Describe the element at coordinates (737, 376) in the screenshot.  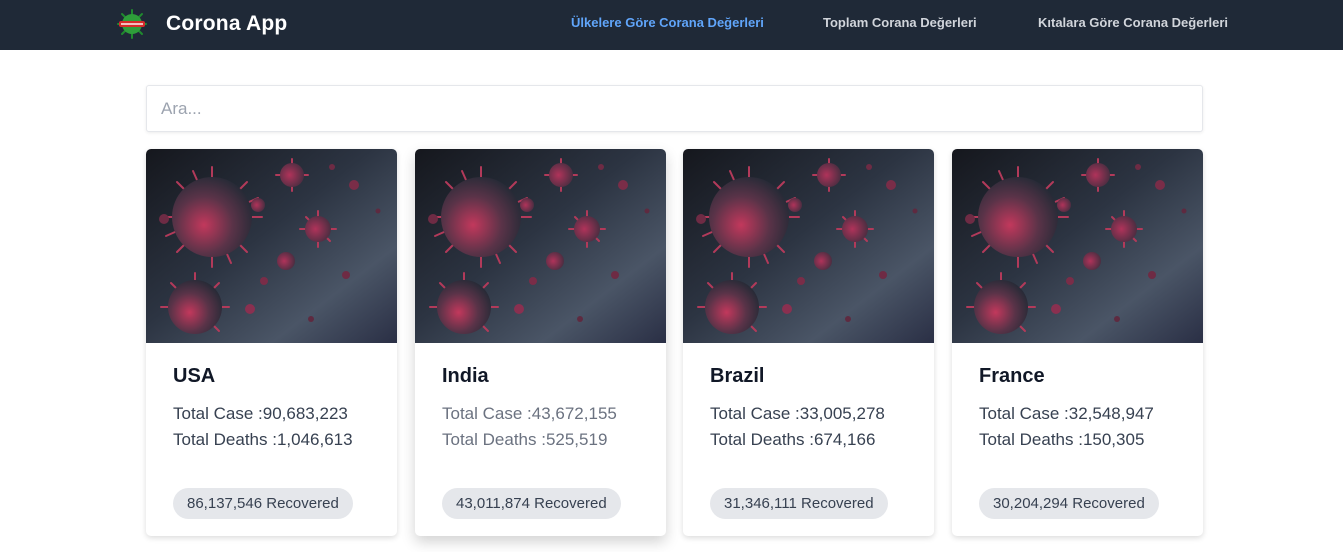
I see `country-name: Brazil` at that location.